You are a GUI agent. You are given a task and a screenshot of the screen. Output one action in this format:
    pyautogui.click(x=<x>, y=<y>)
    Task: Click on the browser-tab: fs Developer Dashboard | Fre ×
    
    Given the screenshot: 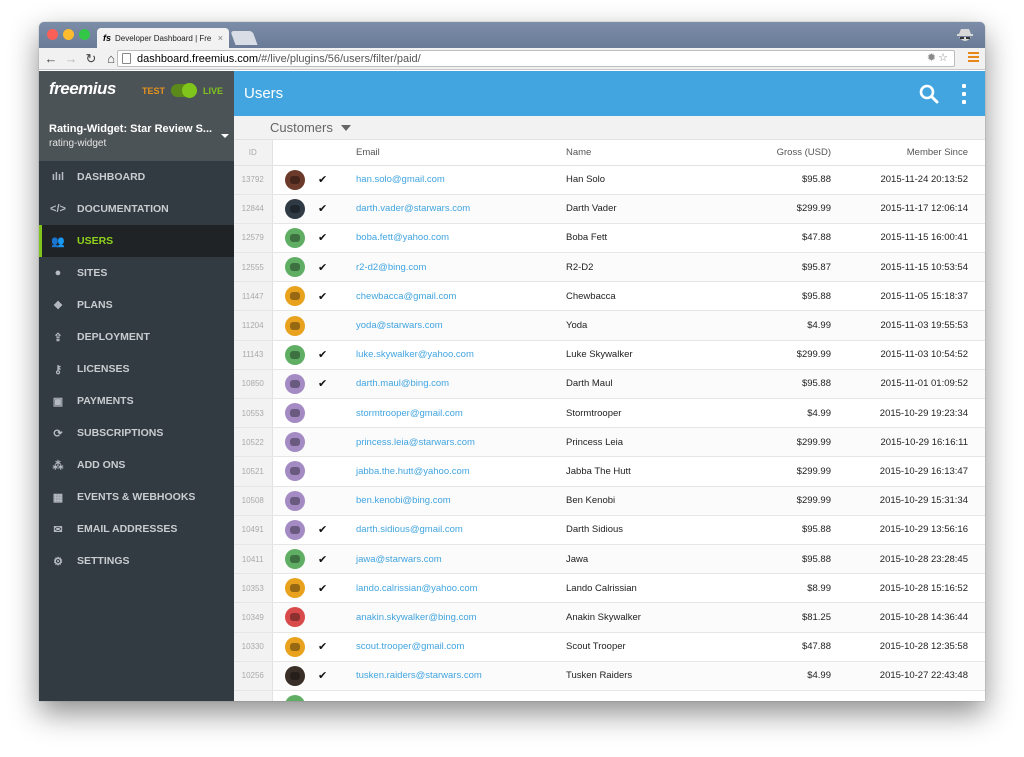 What is the action you would take?
    pyautogui.click(x=163, y=38)
    